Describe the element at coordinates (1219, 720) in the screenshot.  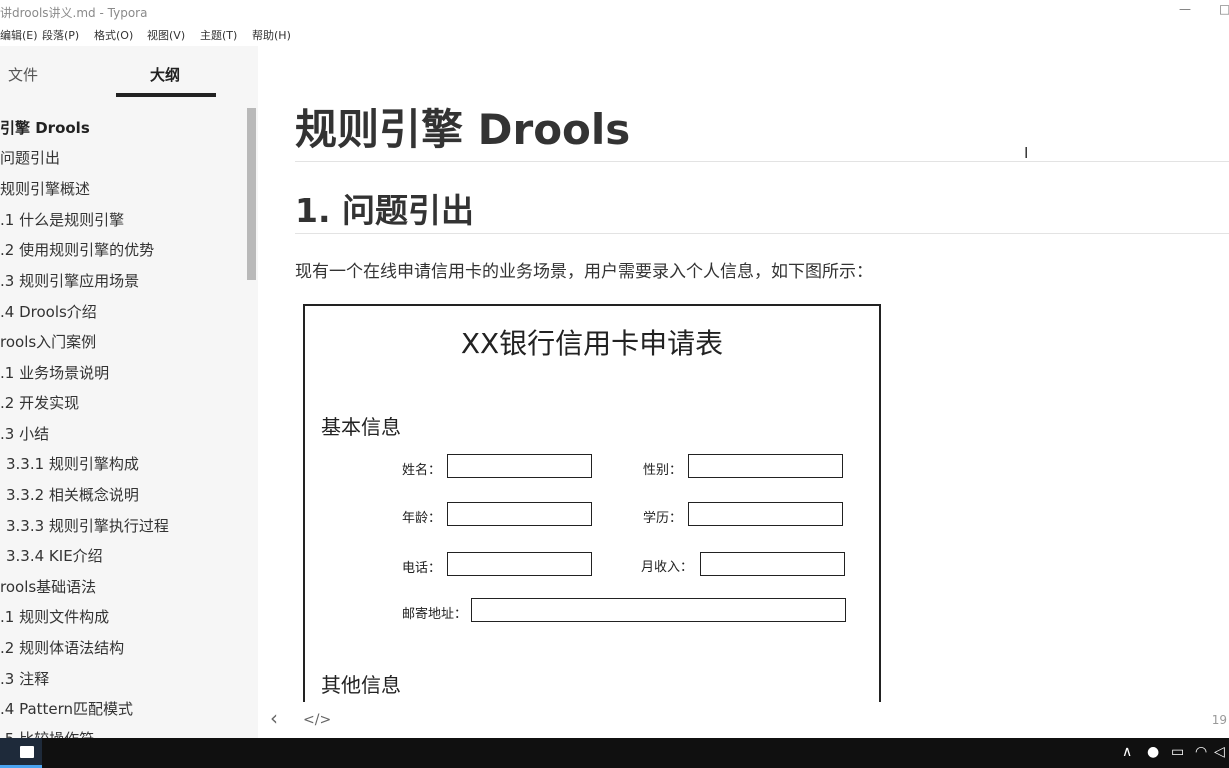
I see `word-count: 19` at that location.